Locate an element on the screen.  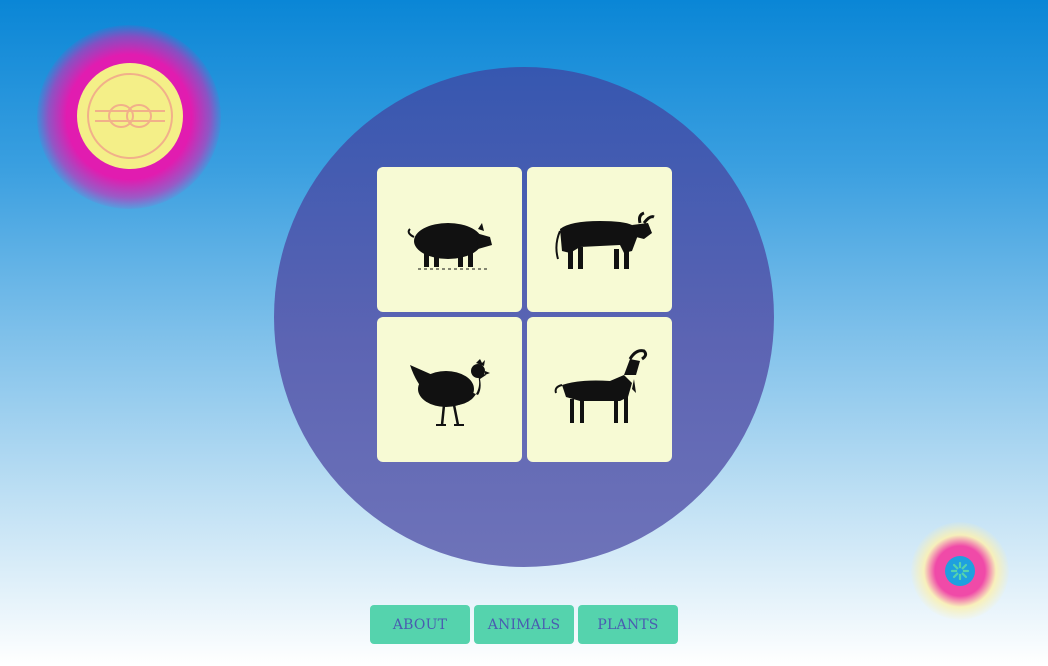
corner-badge is located at coordinates (960, 571).